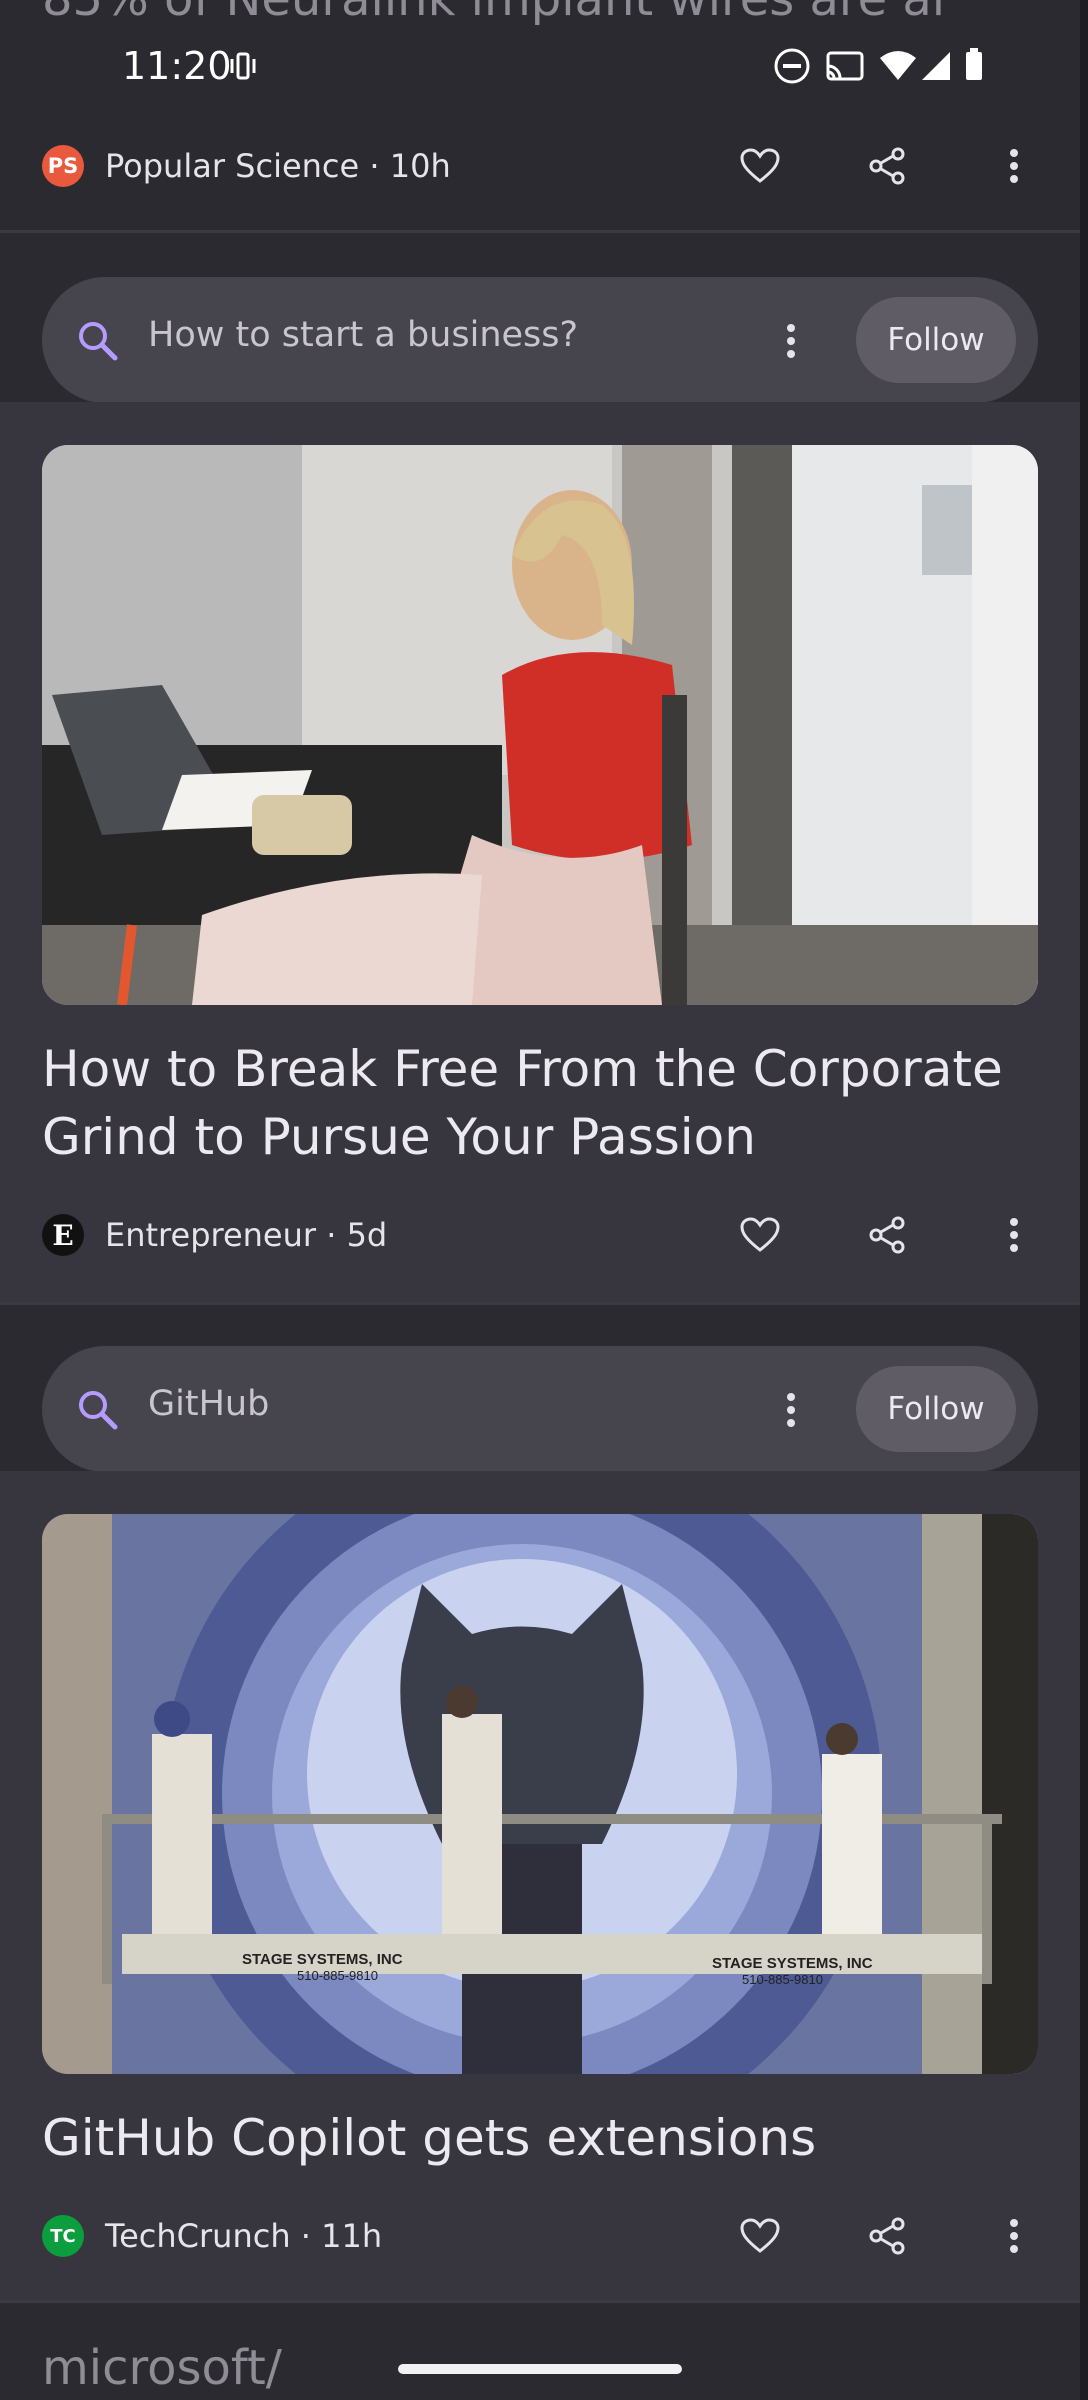  I want to click on source-row-entrepreneur: E Entrepreneur · 5d, so click(540, 1235).